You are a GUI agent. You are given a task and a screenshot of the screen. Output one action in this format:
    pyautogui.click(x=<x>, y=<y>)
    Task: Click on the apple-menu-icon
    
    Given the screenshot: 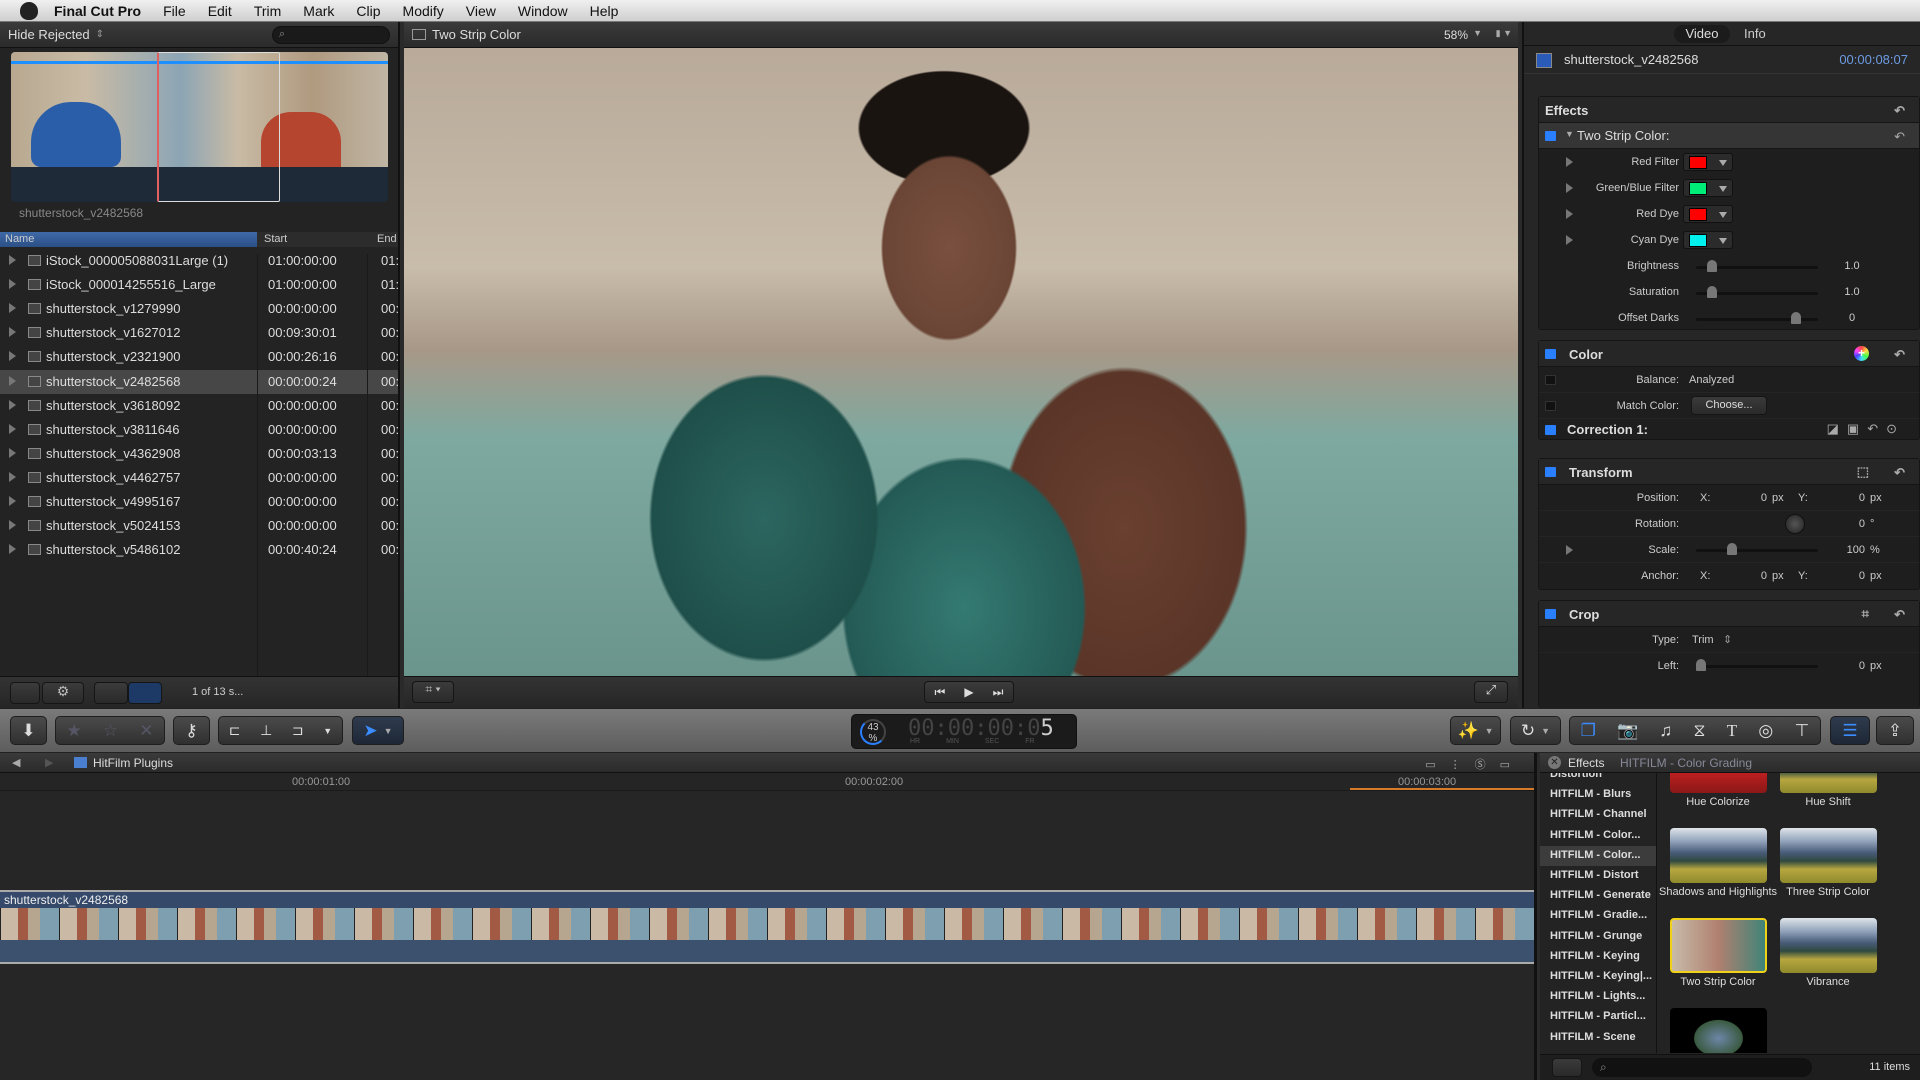 What is the action you would take?
    pyautogui.click(x=29, y=10)
    